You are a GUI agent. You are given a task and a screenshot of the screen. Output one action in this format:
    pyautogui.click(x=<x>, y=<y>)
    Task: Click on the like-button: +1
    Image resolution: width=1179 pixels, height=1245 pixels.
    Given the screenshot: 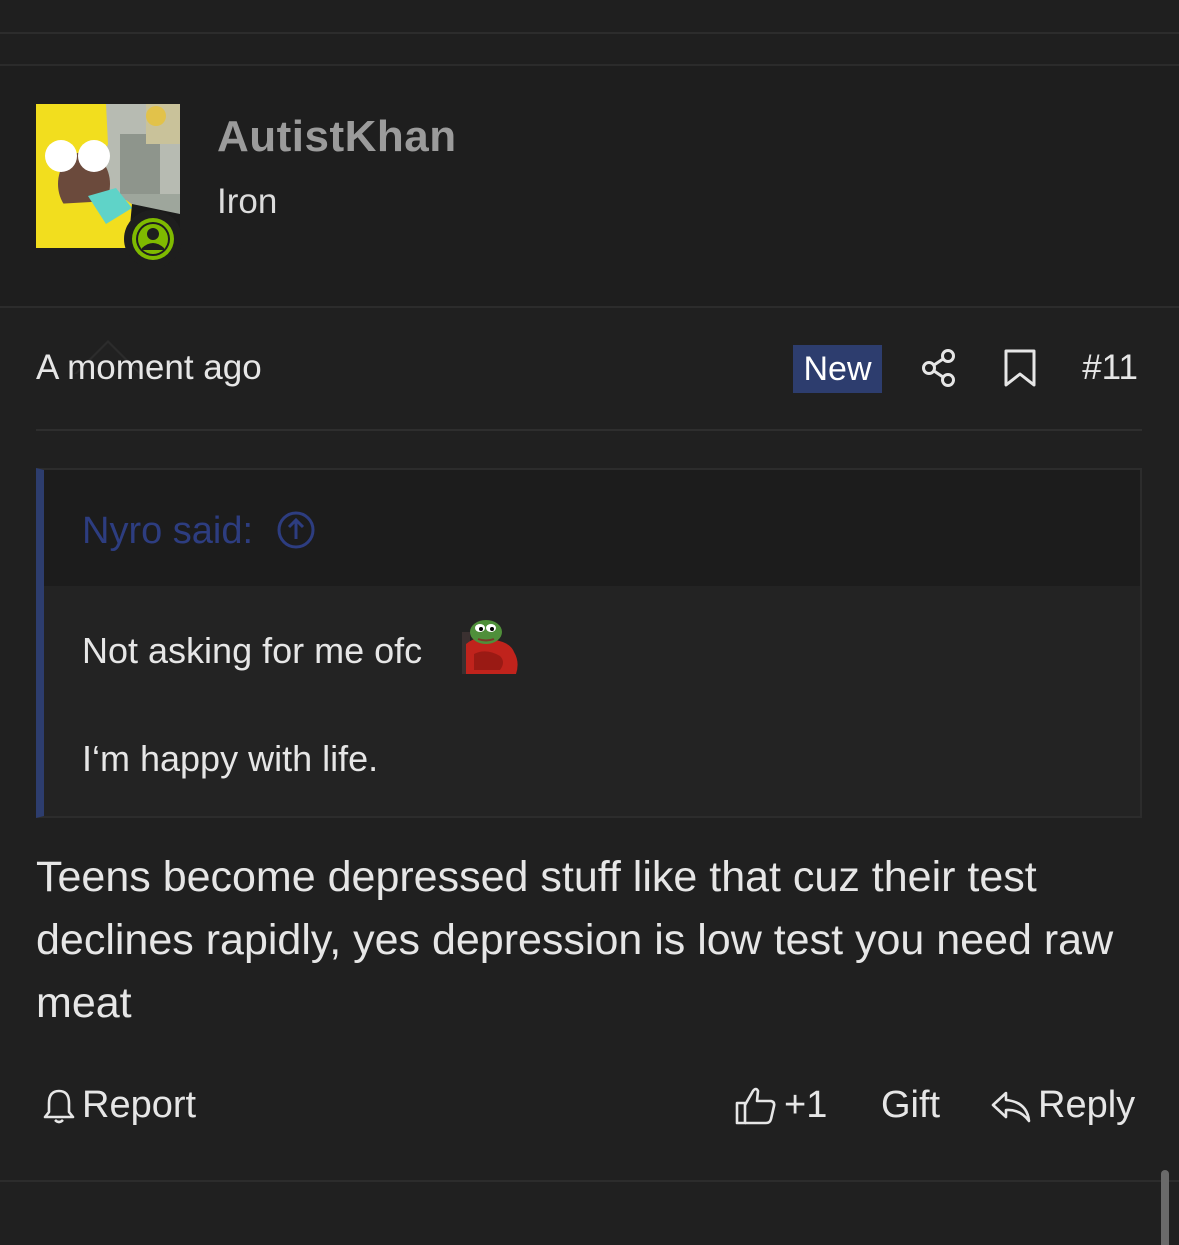 What is the action you would take?
    pyautogui.click(x=780, y=1105)
    